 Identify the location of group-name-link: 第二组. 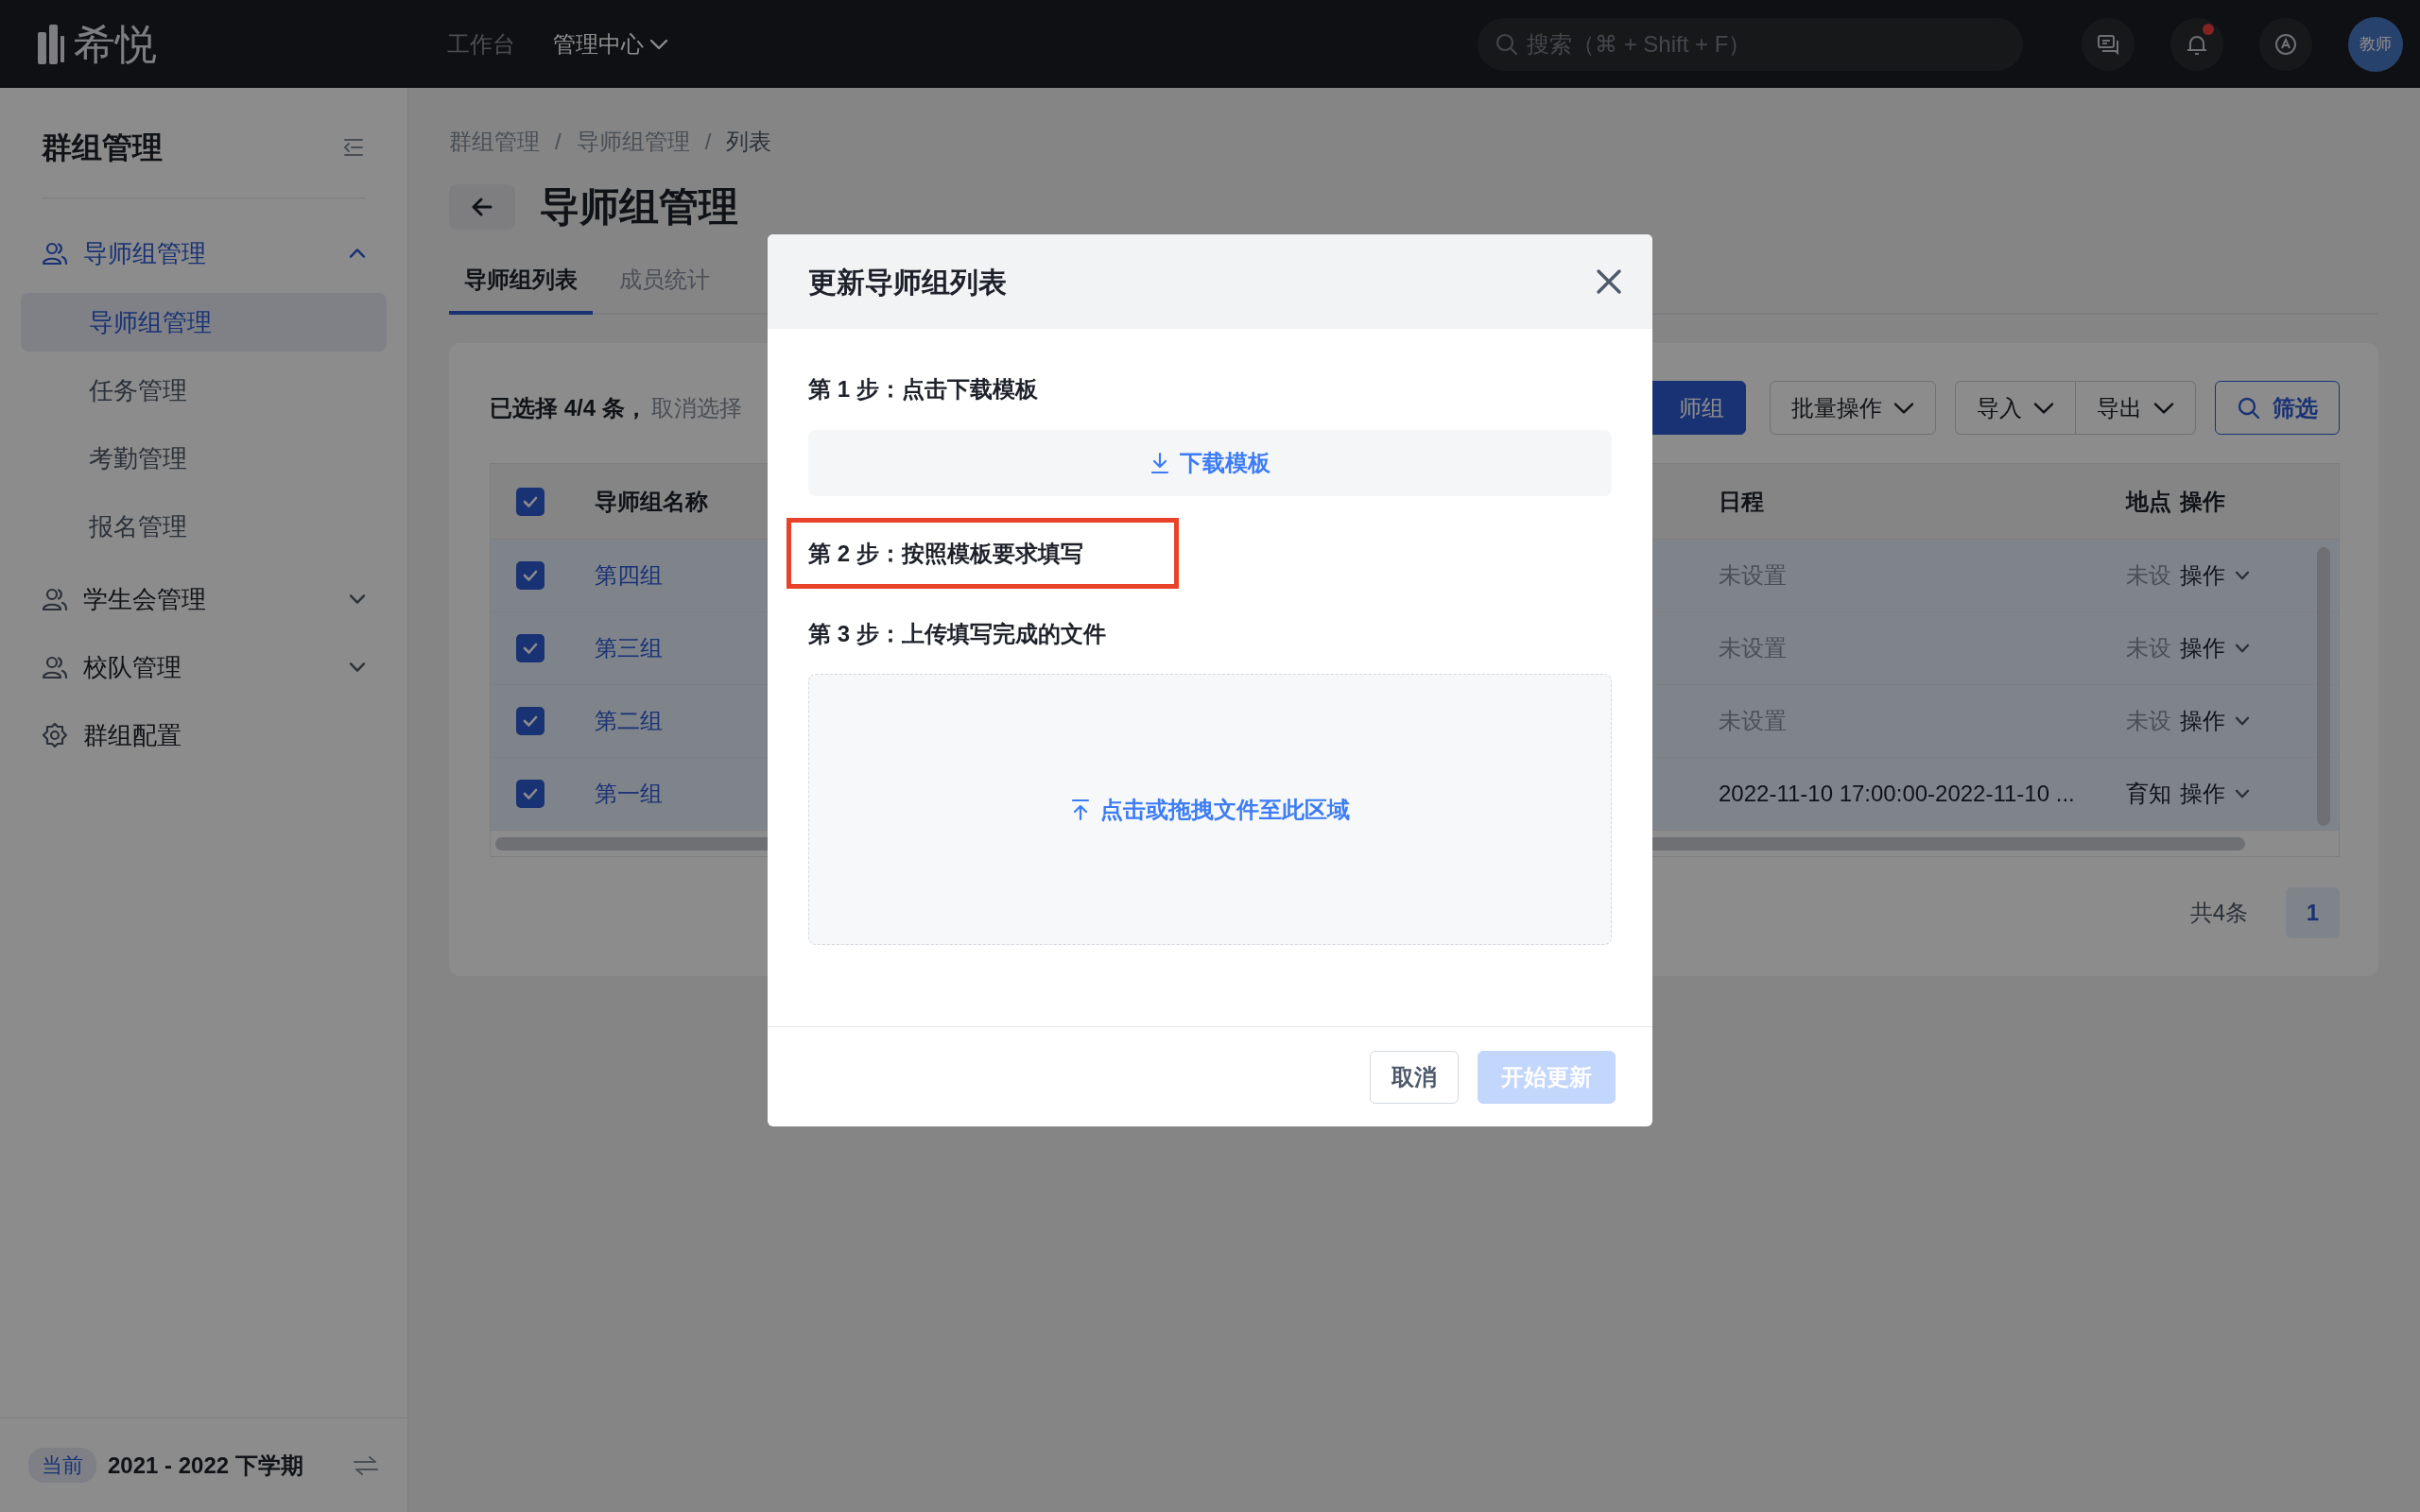
(629, 720).